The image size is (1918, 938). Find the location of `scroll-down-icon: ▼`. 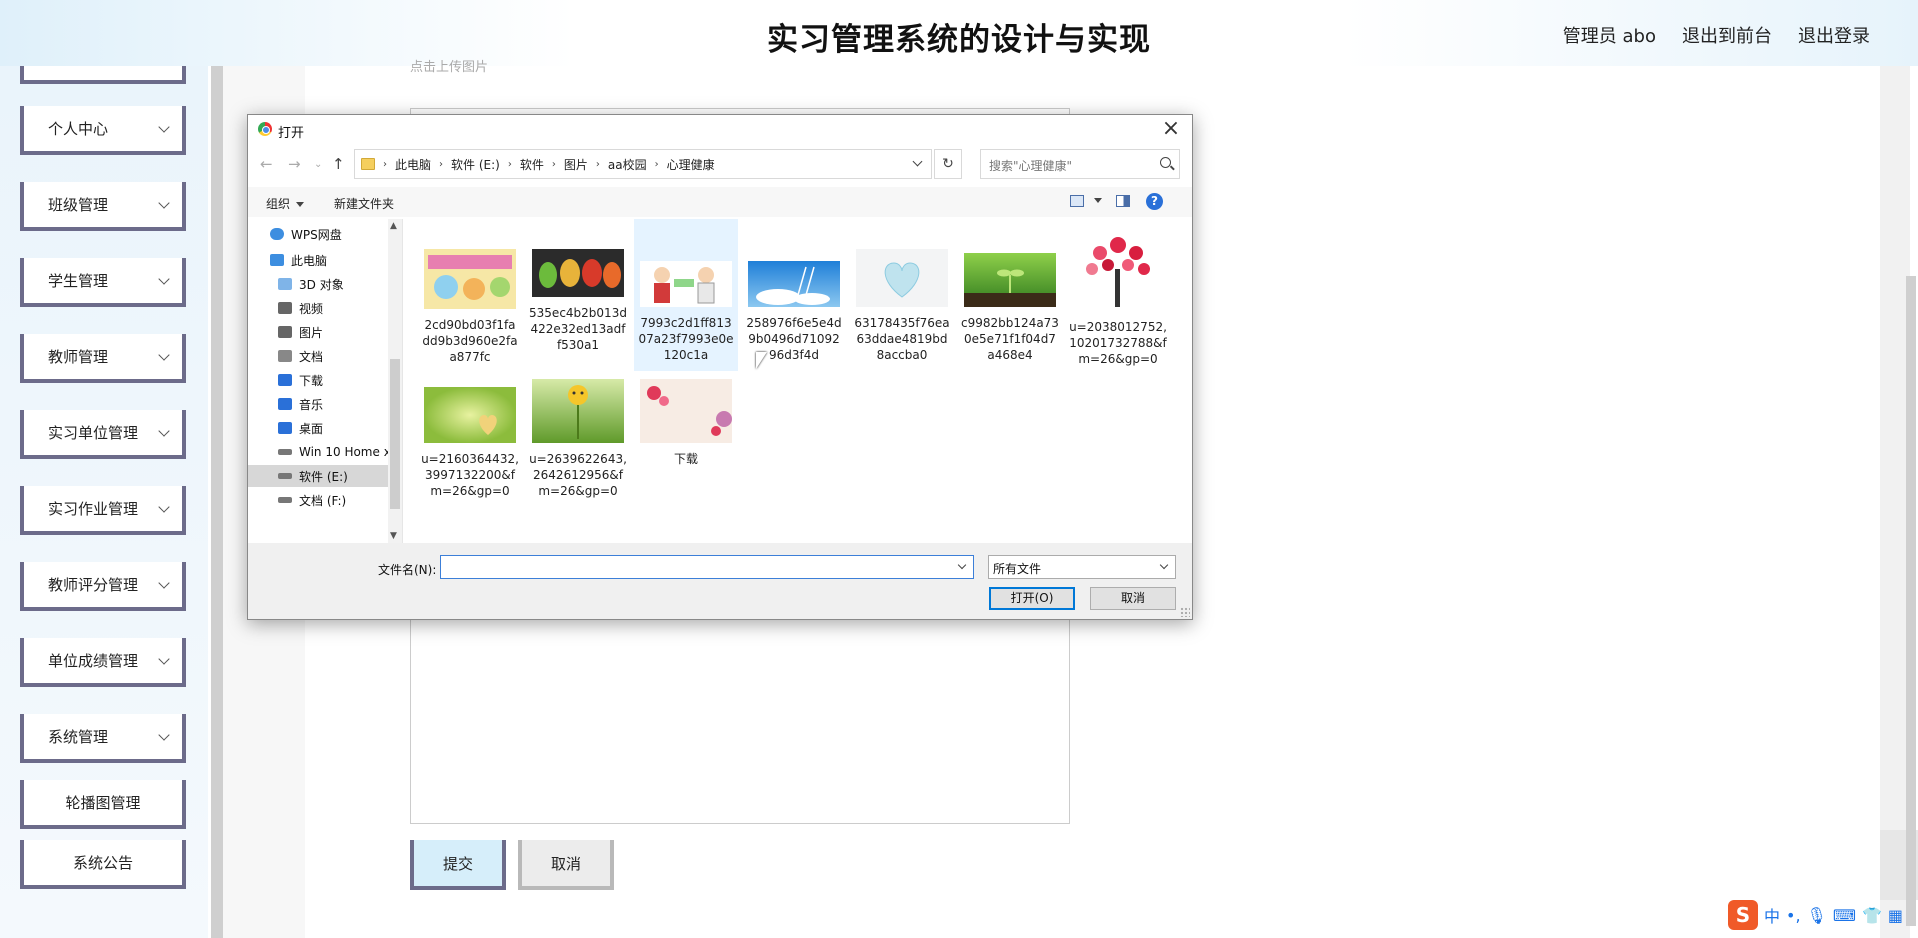

scroll-down-icon: ▼ is located at coordinates (393, 536).